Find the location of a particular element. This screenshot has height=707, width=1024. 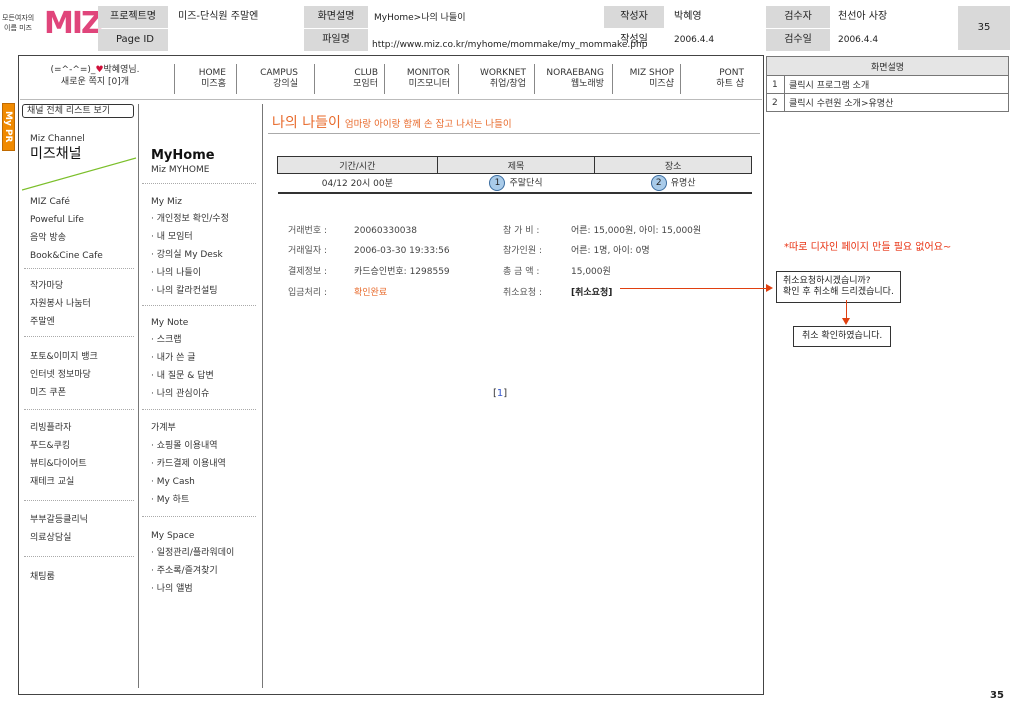

table-row: 2 클릭시 수련원 소개>유명산 is located at coordinates (887, 102).